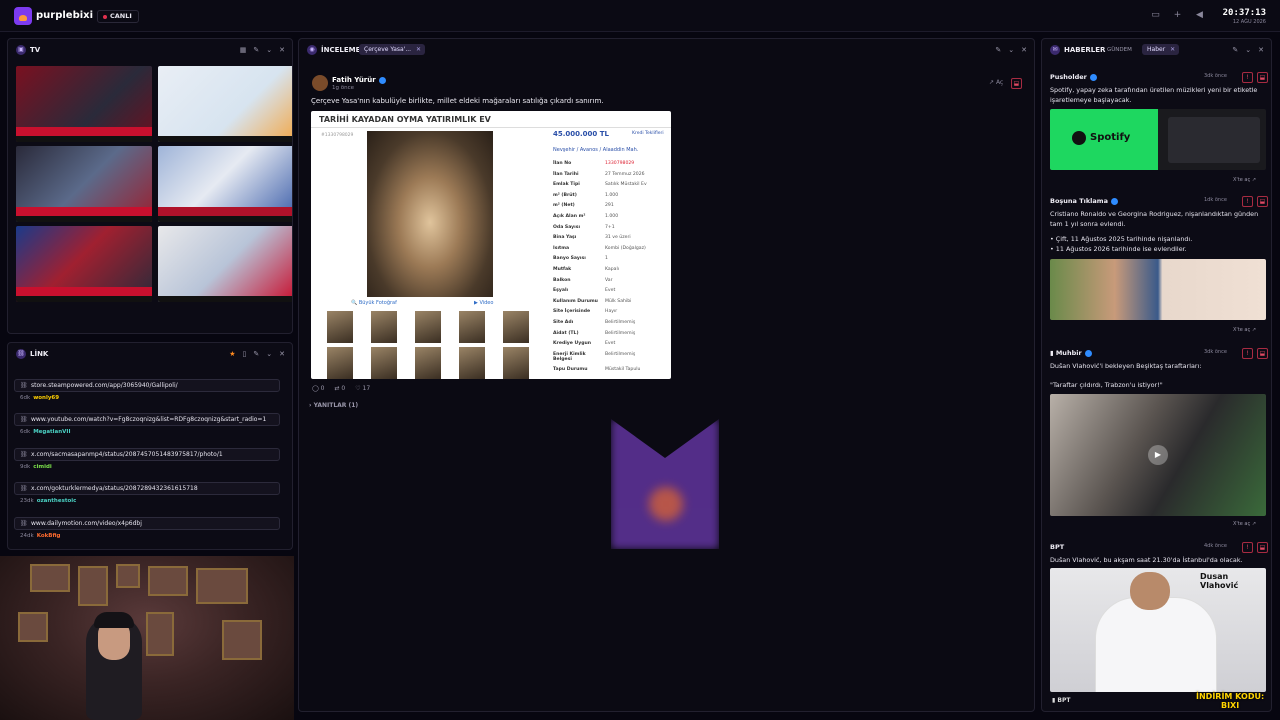 This screenshot has height=720, width=1280. I want to click on spec-key: Tapu Durumu, so click(570, 369).